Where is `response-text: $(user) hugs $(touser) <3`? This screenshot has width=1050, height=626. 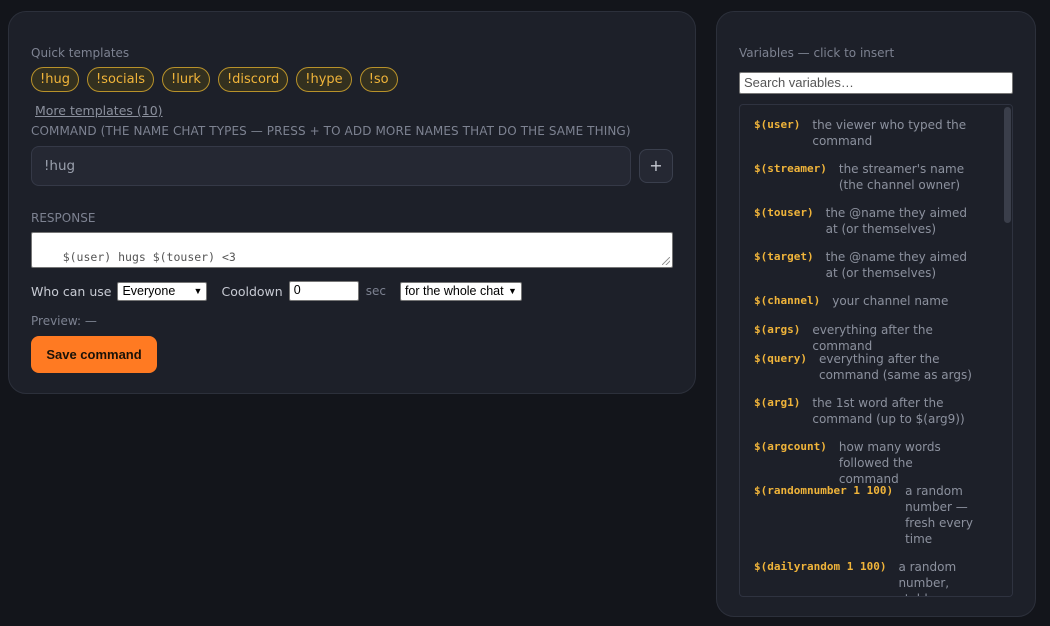
response-text: $(user) hugs $(touser) <3 is located at coordinates (149, 257).